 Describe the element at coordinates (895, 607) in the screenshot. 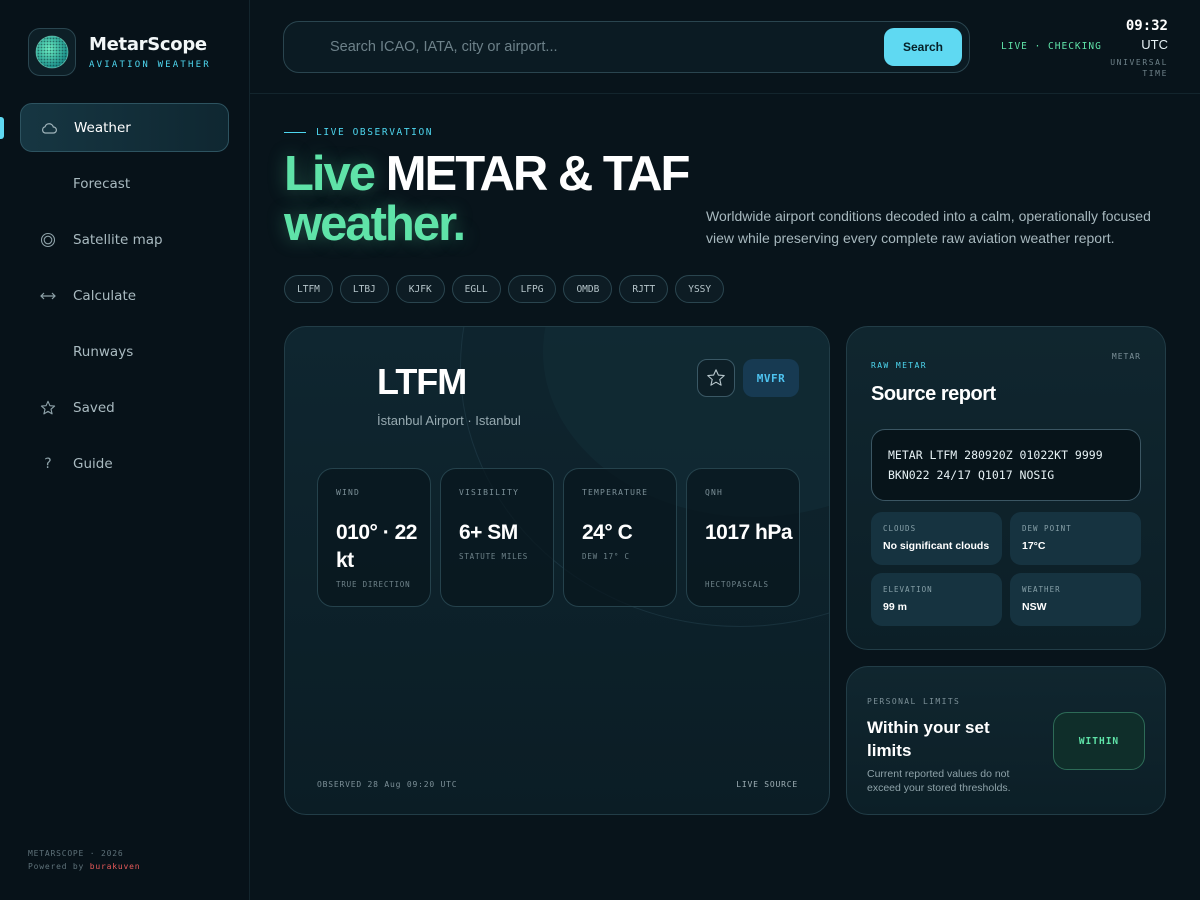

I see `tile-value: 99 m` at that location.